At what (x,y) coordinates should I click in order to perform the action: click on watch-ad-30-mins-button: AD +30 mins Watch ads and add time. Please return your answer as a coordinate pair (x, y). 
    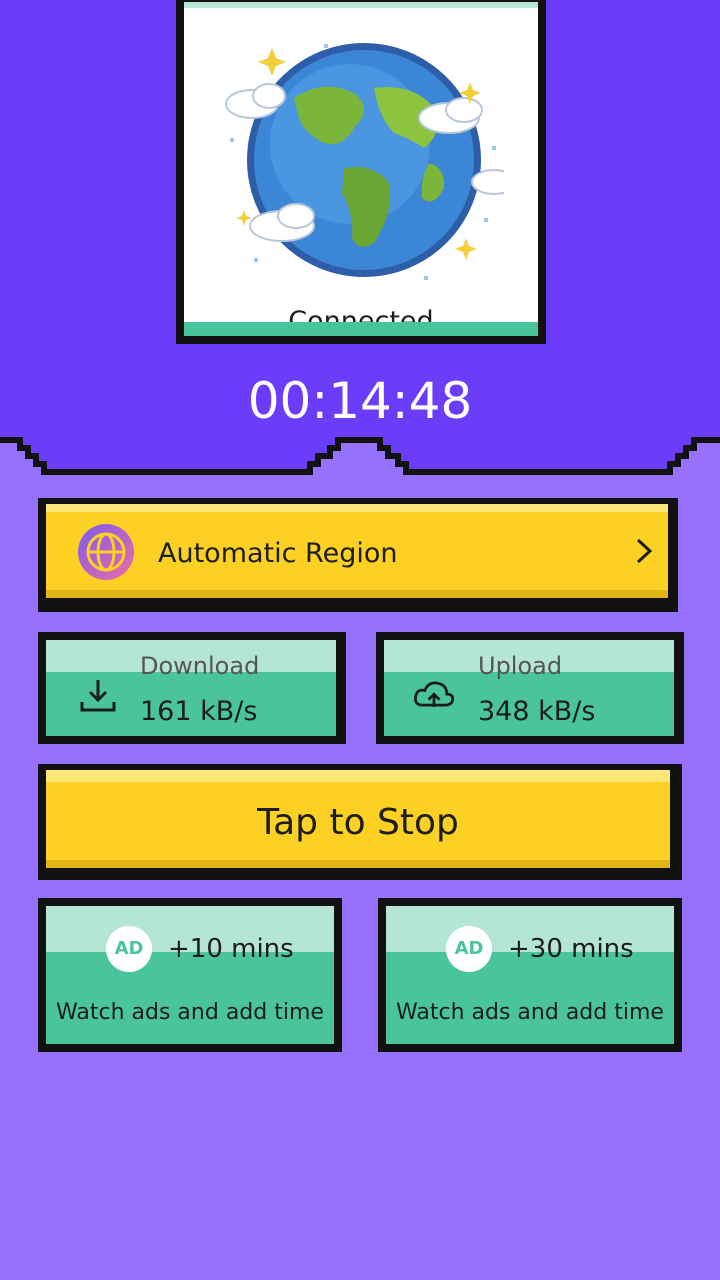
    Looking at the image, I should click on (531, 977).